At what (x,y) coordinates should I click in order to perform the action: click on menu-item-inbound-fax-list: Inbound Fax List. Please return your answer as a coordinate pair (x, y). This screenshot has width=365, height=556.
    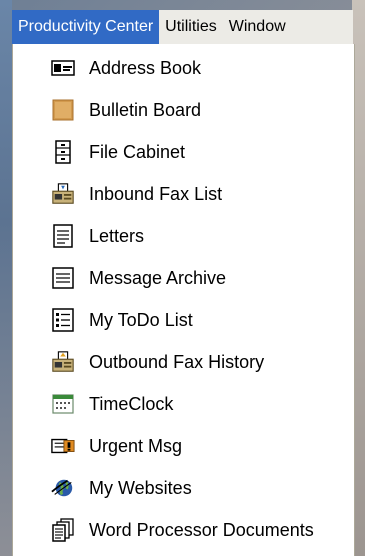
    Looking at the image, I should click on (183, 194).